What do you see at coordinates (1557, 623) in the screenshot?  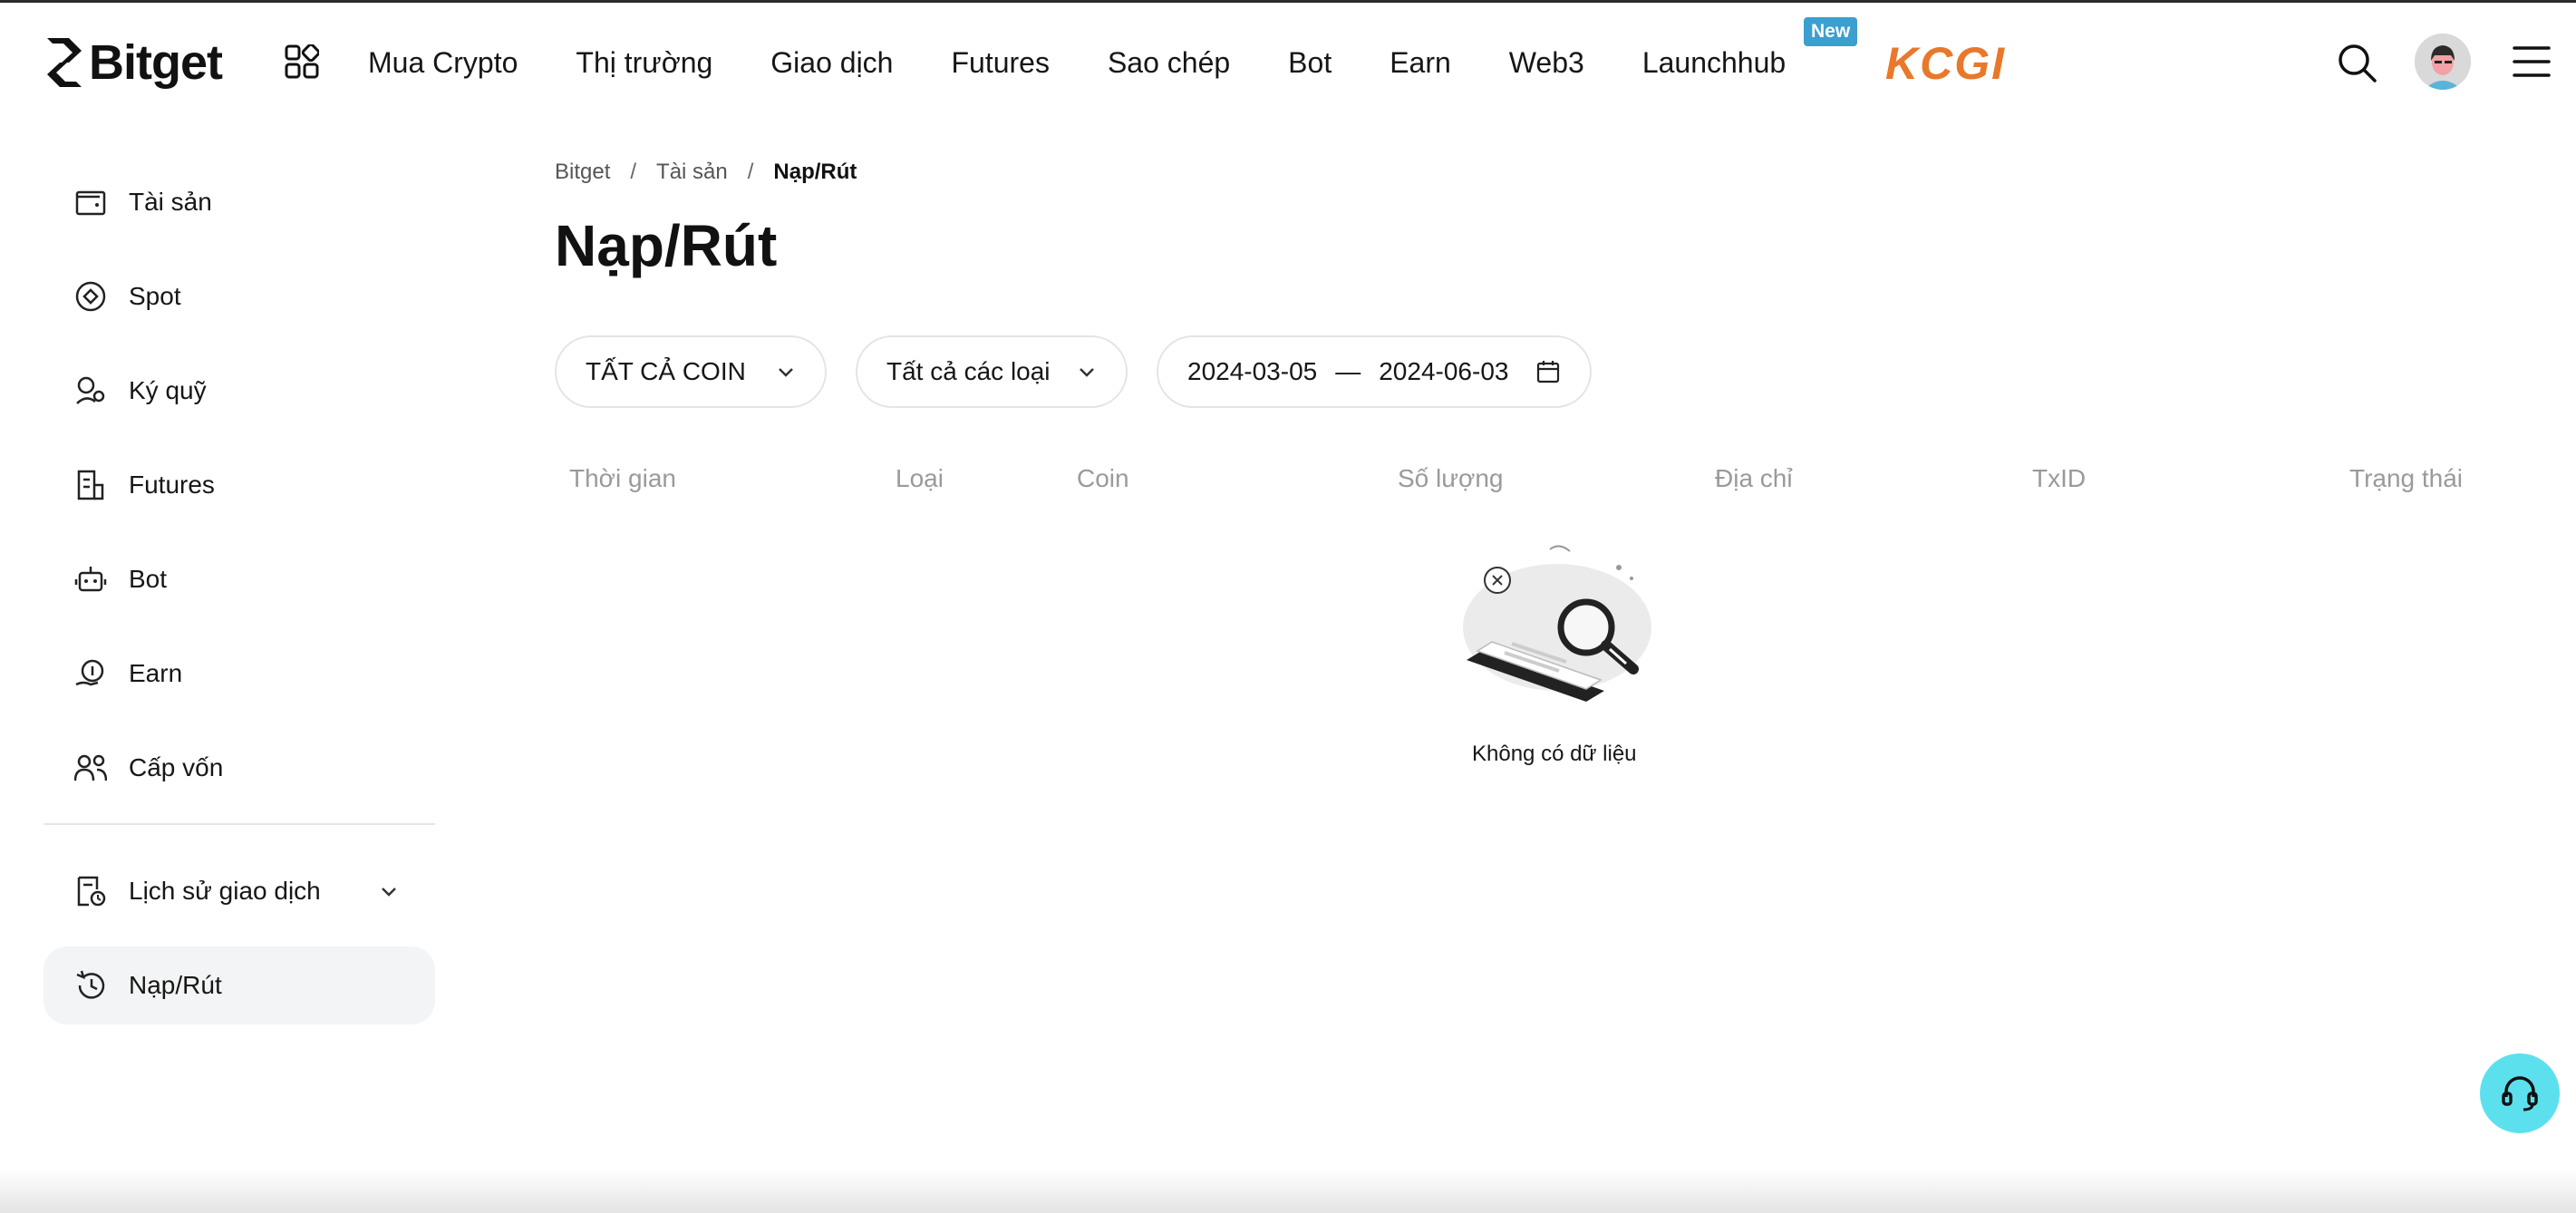 I see `empty-state-illustration` at bounding box center [1557, 623].